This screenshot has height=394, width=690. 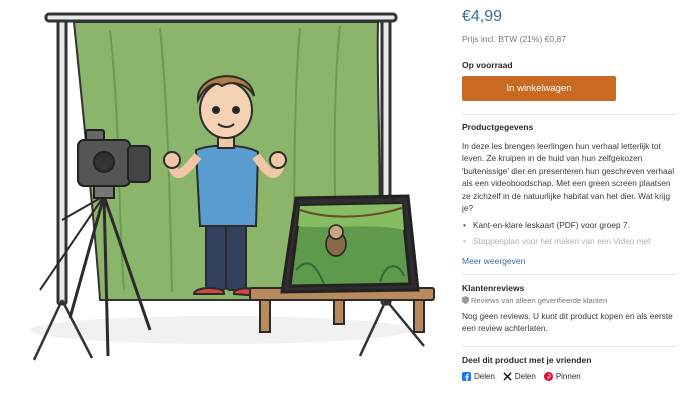 What do you see at coordinates (493, 261) in the screenshot?
I see `show-more-link: Meer weergeven` at bounding box center [493, 261].